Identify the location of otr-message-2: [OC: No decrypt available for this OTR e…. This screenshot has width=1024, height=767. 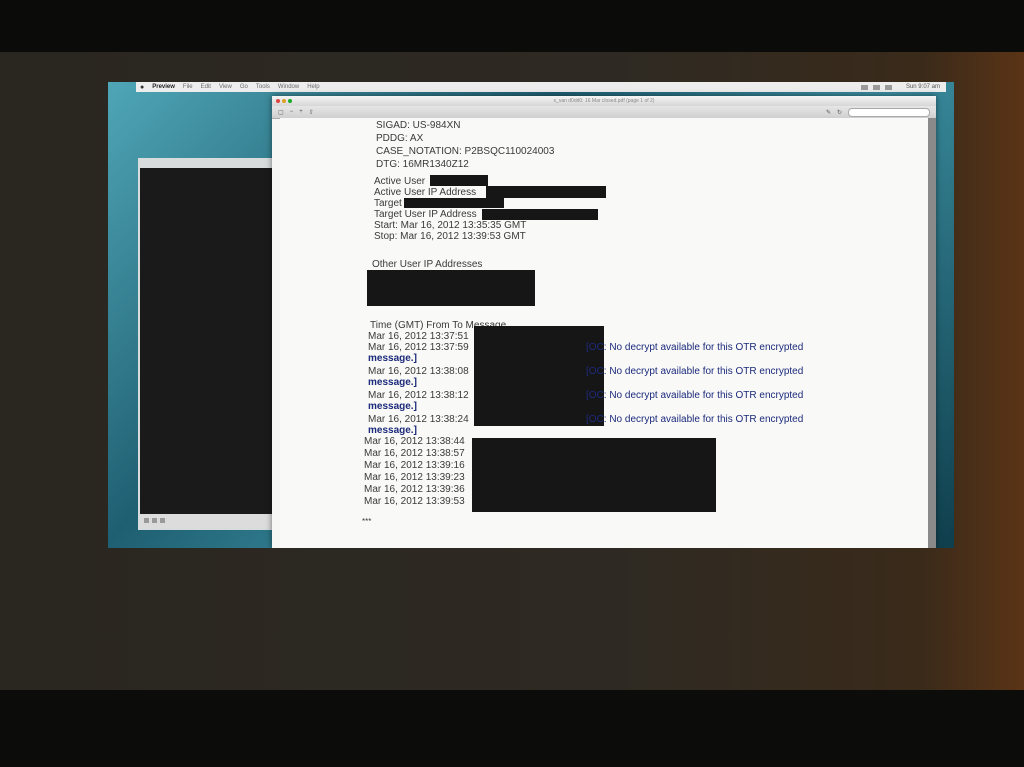
(695, 371).